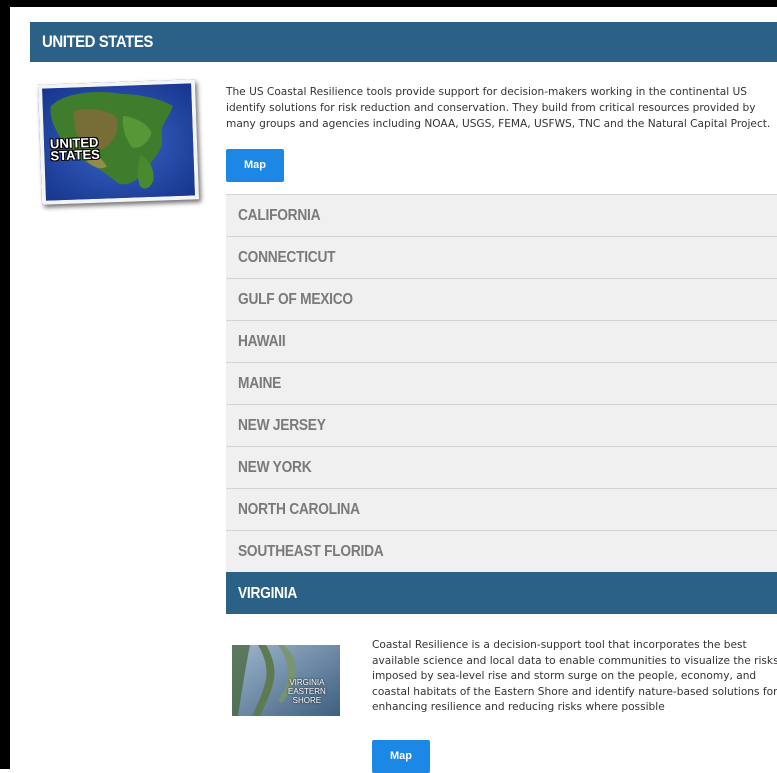 The height and width of the screenshot is (773, 777). Describe the element at coordinates (501, 341) in the screenshot. I see `region-item-hawaii: HAWAII` at that location.